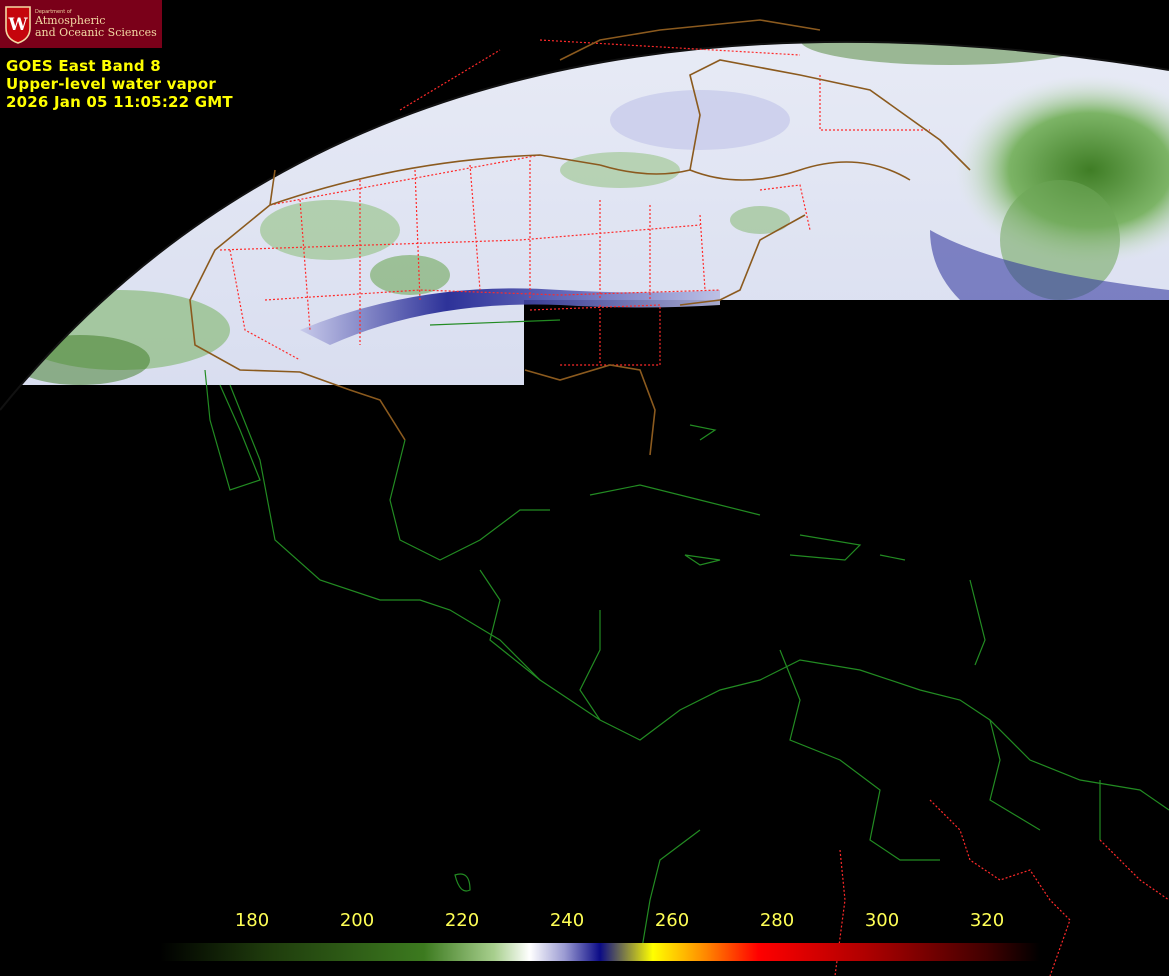 This screenshot has width=1169, height=976. What do you see at coordinates (357, 920) in the screenshot?
I see `colorbar-tick: 200` at bounding box center [357, 920].